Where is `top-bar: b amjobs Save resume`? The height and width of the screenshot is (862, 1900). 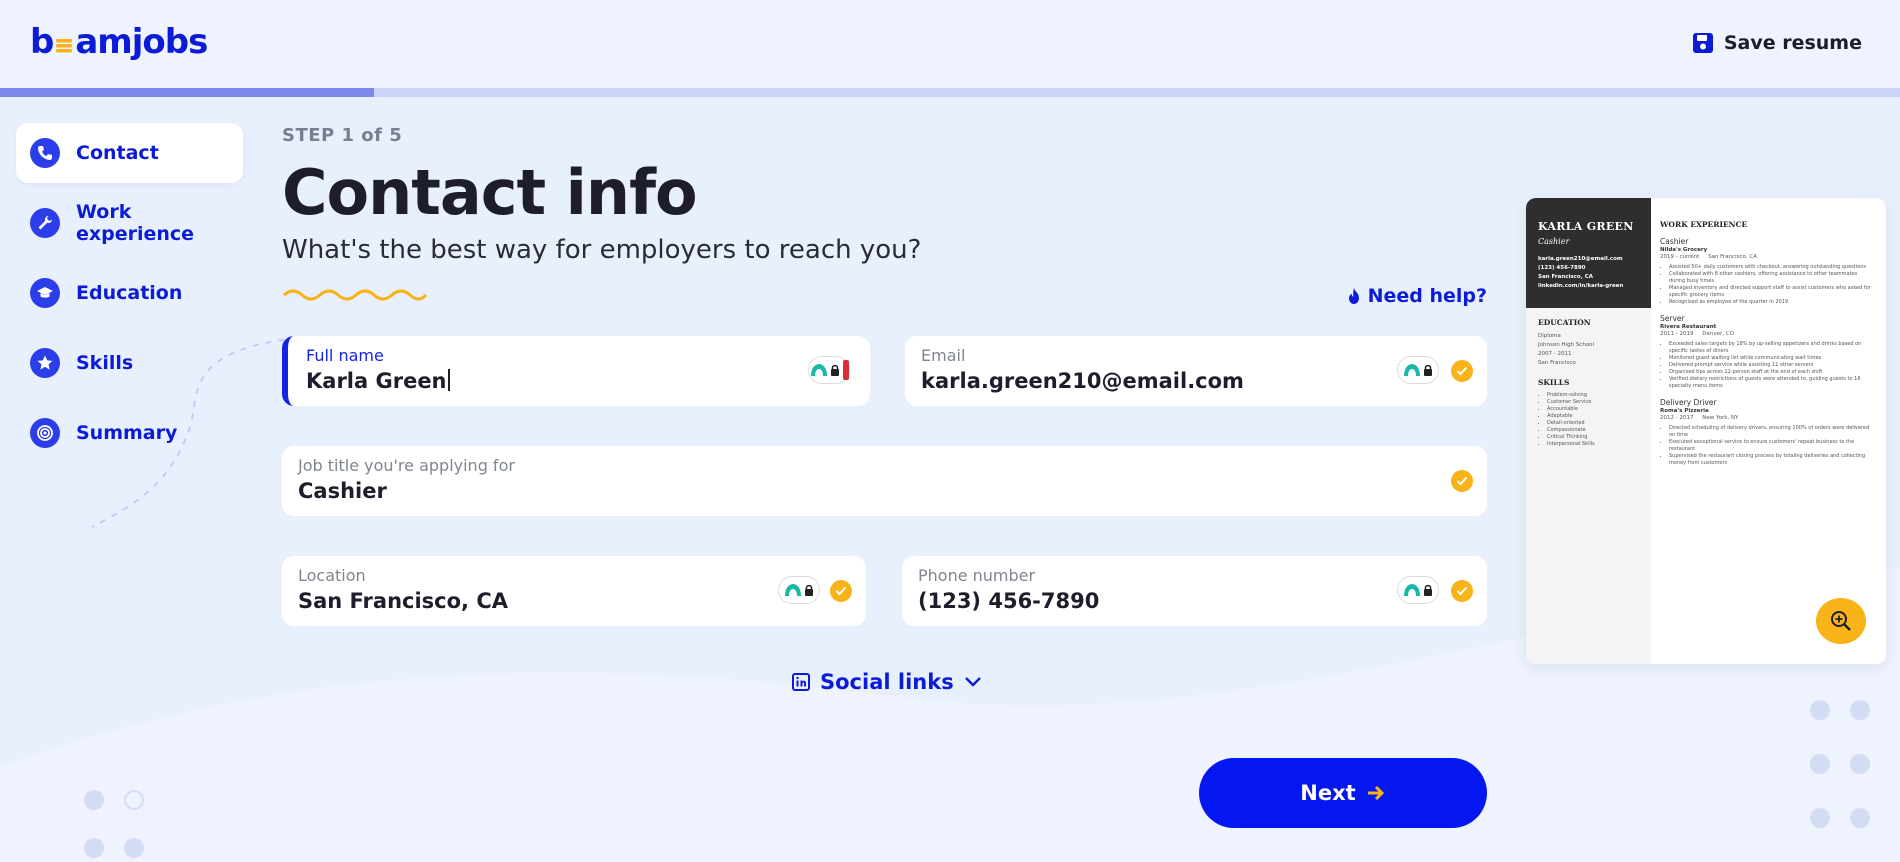 top-bar: b amjobs Save resume is located at coordinates (950, 44).